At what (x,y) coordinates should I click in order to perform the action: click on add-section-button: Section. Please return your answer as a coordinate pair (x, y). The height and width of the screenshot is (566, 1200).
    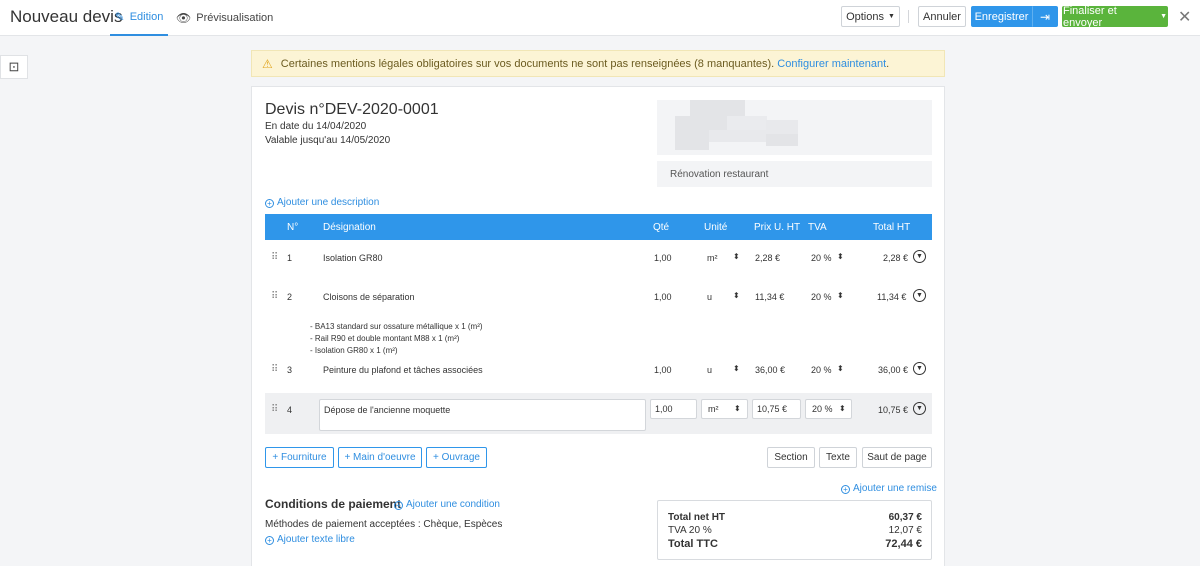
    Looking at the image, I should click on (791, 457).